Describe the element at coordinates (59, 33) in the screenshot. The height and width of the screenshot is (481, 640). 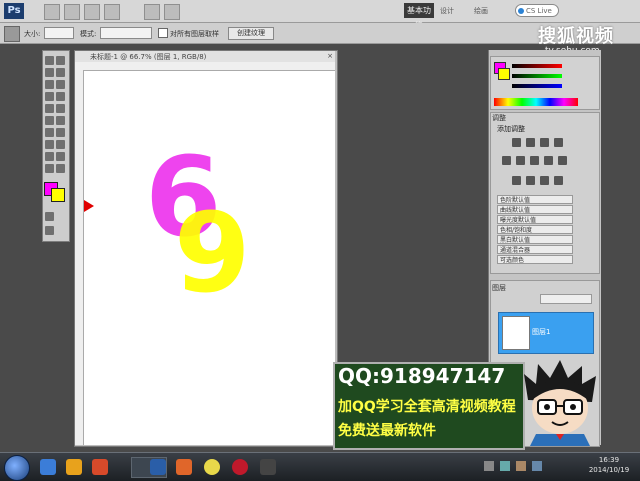
I see `size-input` at that location.